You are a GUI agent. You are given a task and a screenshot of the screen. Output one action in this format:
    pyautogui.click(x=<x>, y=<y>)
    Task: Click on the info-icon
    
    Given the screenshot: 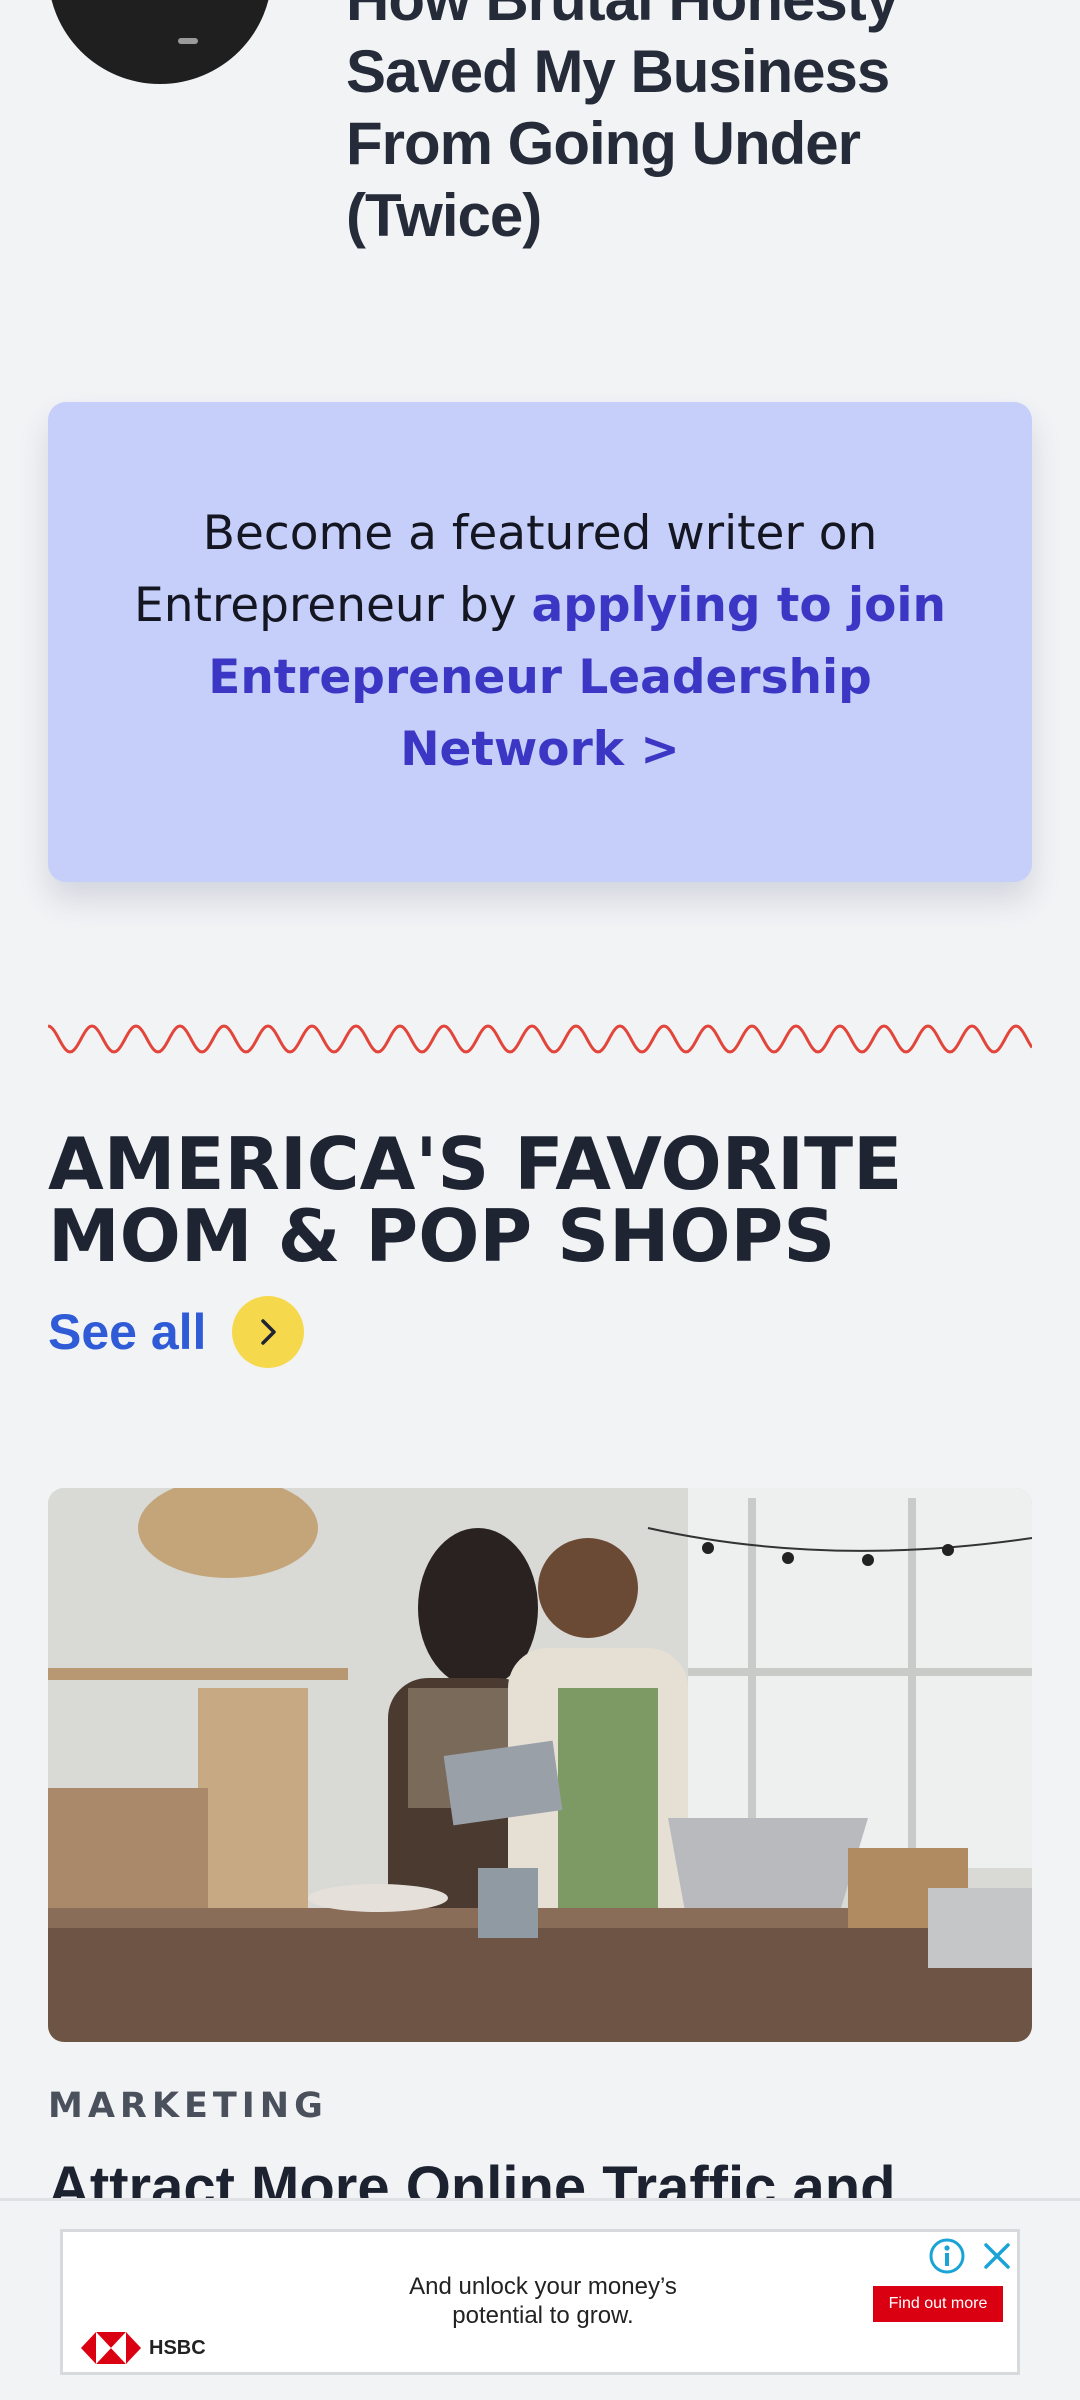 What is the action you would take?
    pyautogui.click(x=947, y=2256)
    